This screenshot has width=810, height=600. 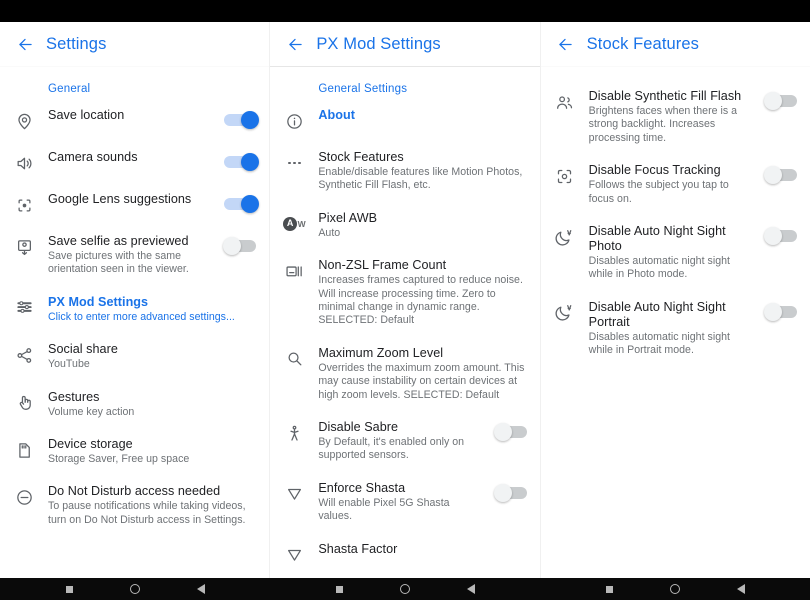 I want to click on list-item-title: PX Mod Settings, so click(x=98, y=301).